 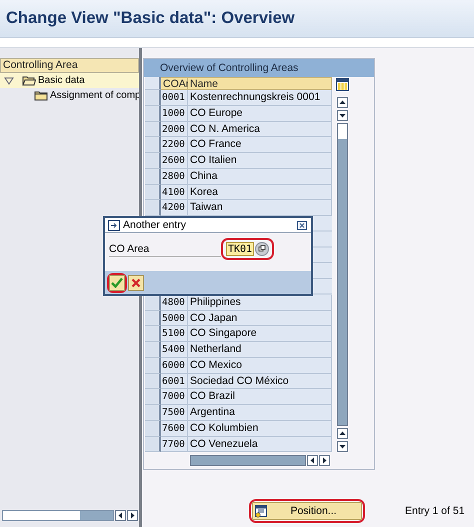 What do you see at coordinates (174, 192) in the screenshot?
I see `table-cell: 4100` at bounding box center [174, 192].